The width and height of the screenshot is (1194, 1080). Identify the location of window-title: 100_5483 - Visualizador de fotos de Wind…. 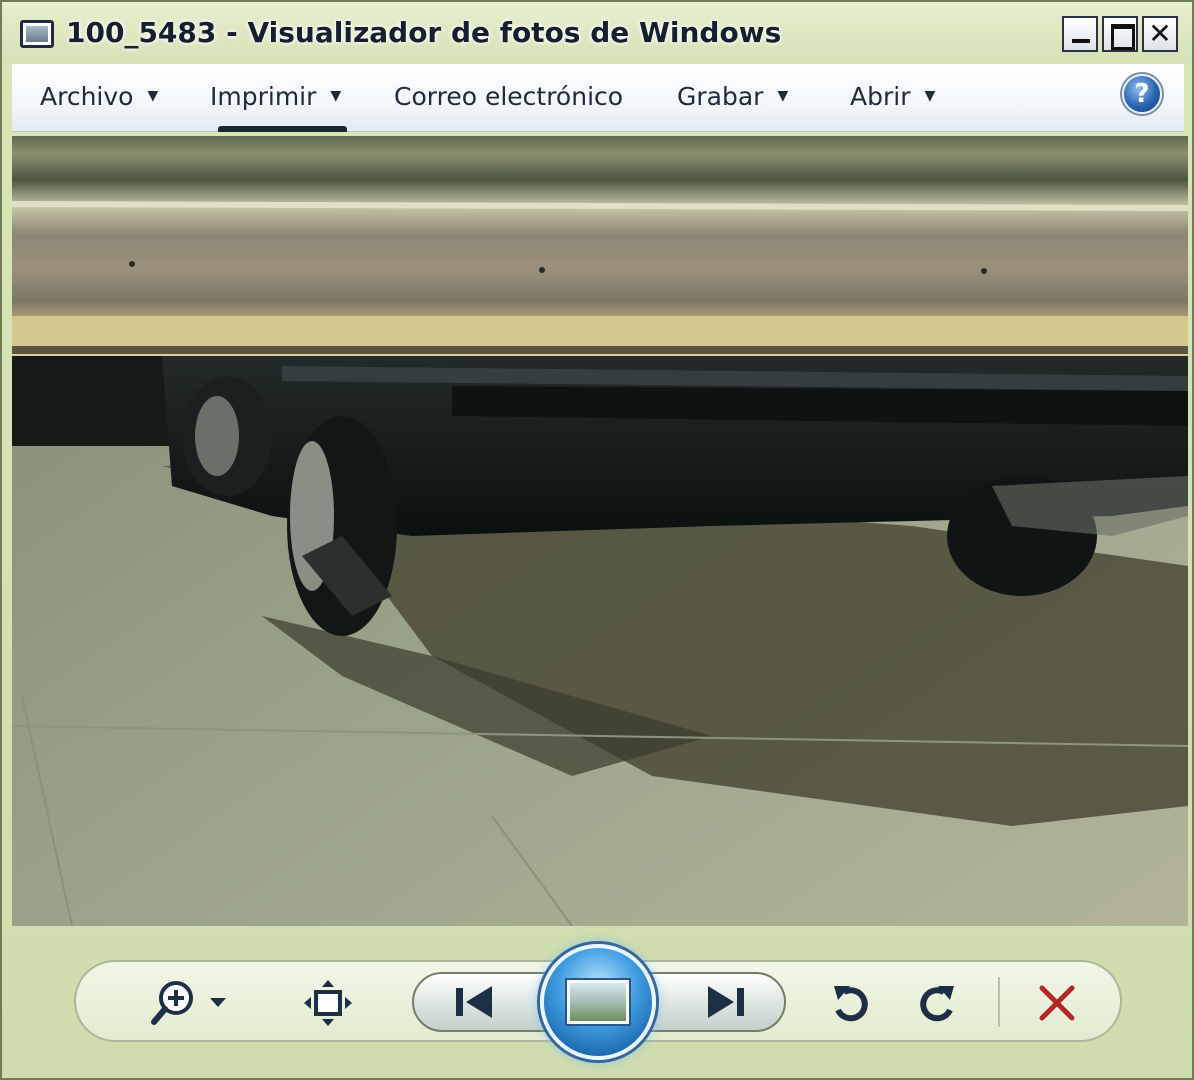
(424, 32).